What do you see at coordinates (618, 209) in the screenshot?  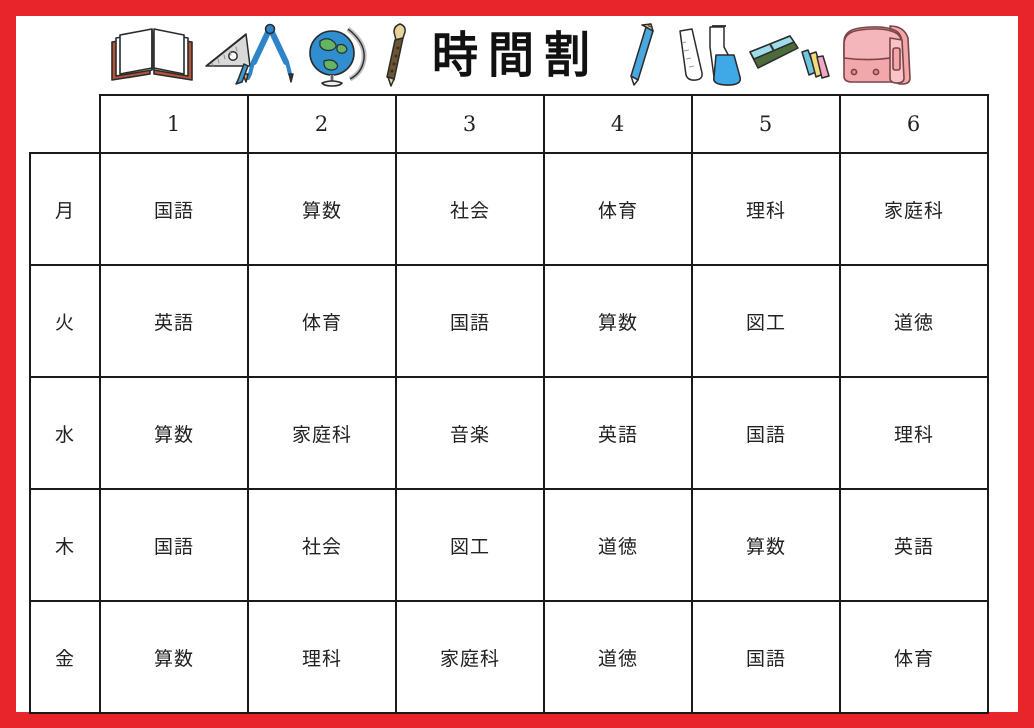 I see `cell-mon-4: 体育` at bounding box center [618, 209].